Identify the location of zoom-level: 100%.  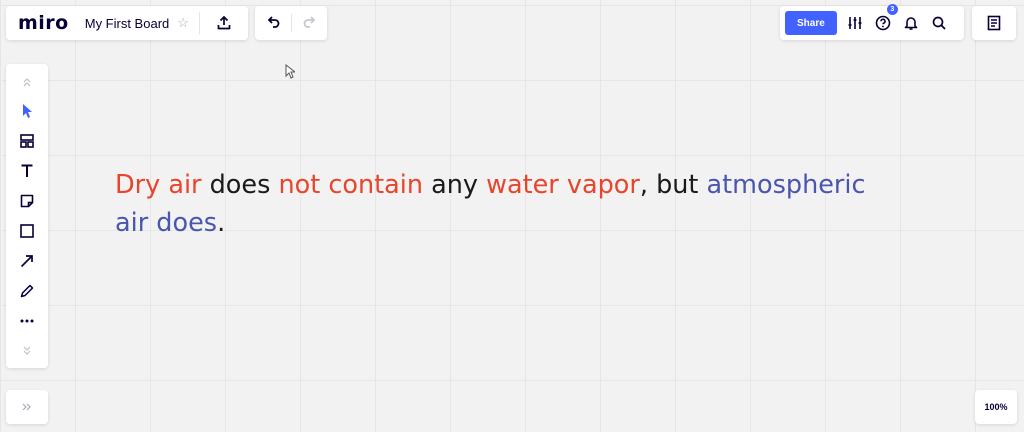
(995, 407).